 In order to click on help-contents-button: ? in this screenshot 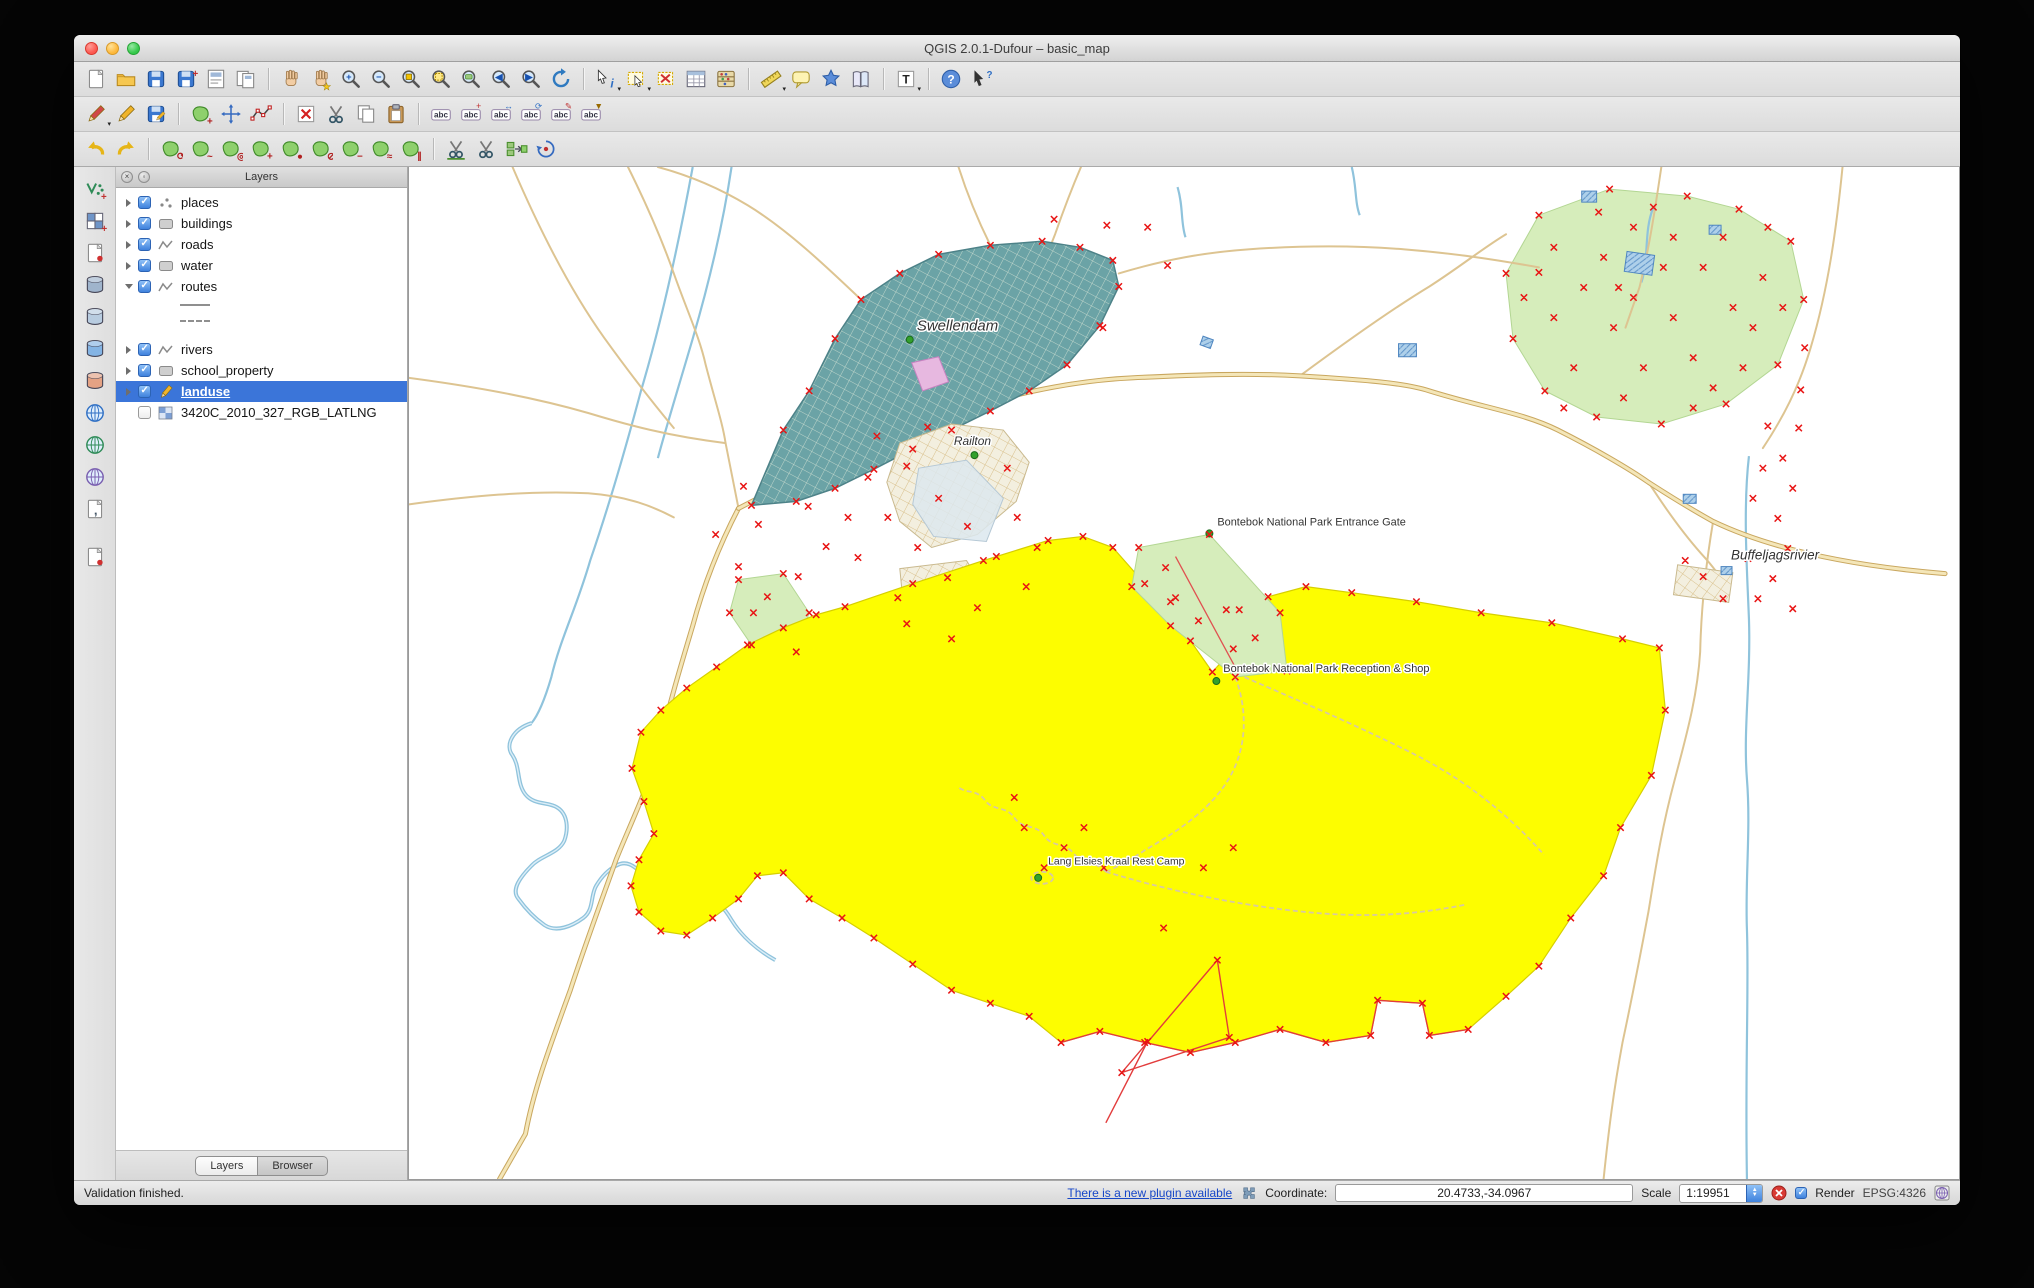, I will do `click(951, 79)`.